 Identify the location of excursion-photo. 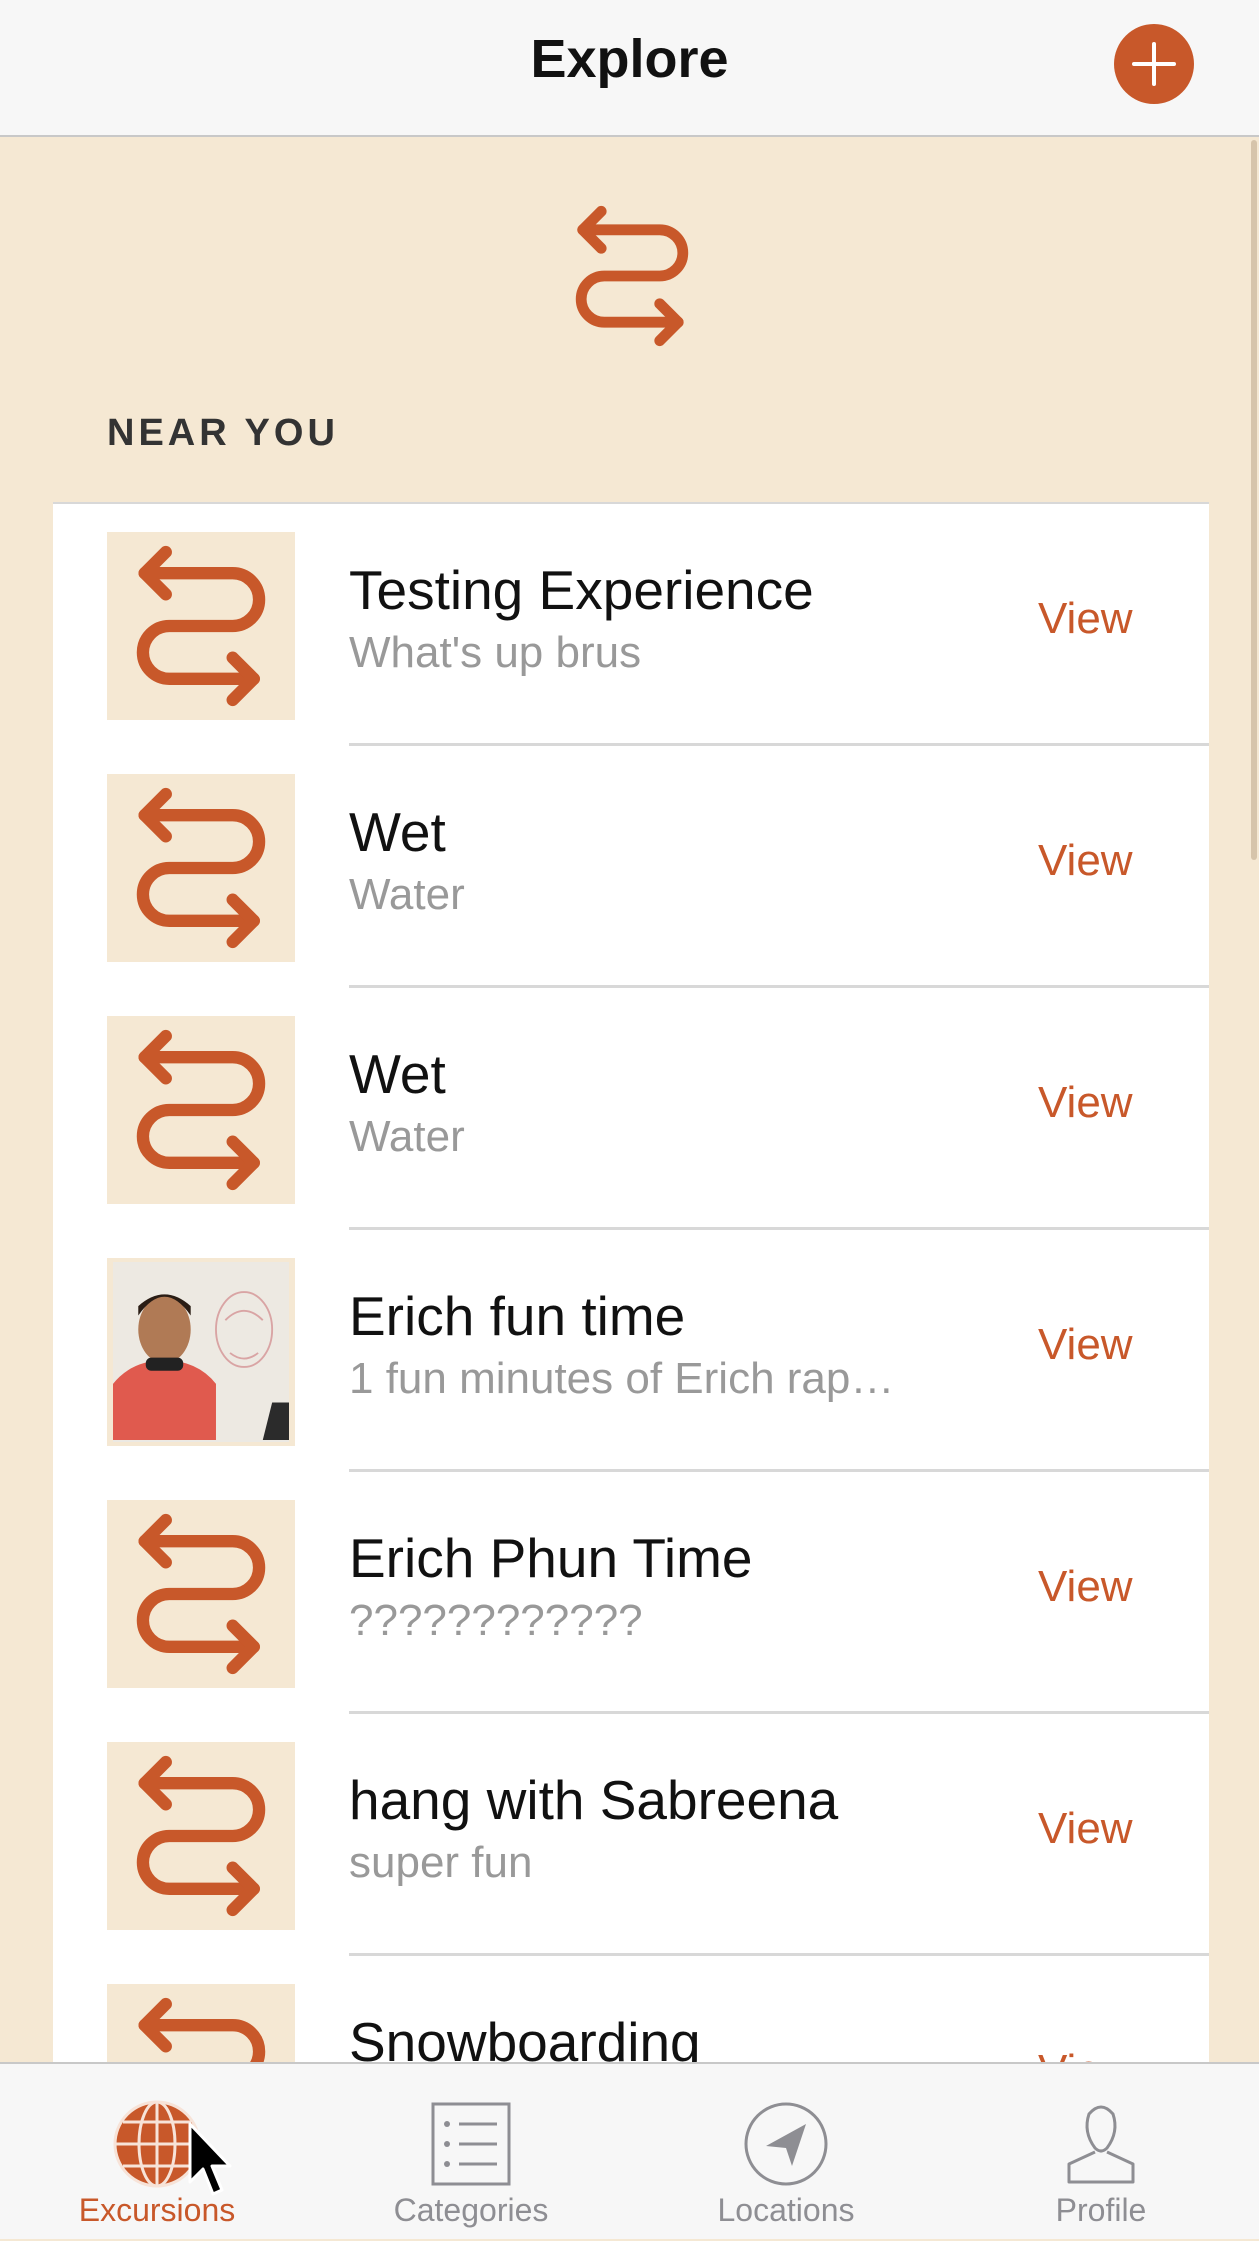
(201, 1352).